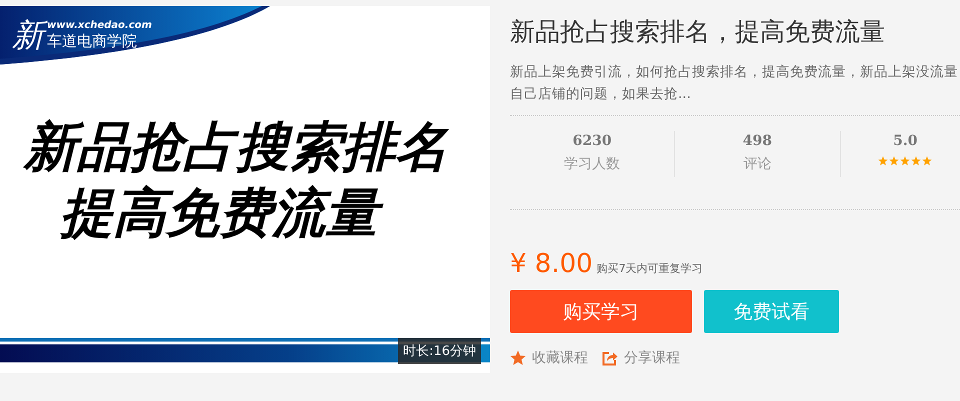 This screenshot has height=401, width=960. What do you see at coordinates (652, 358) in the screenshot?
I see `link-text: 分享课程` at bounding box center [652, 358].